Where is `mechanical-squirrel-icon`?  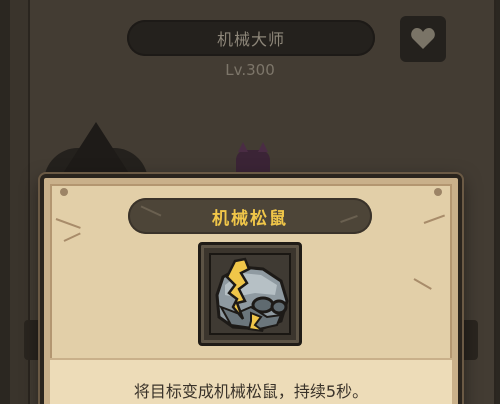 mechanical-squirrel-icon is located at coordinates (252, 294).